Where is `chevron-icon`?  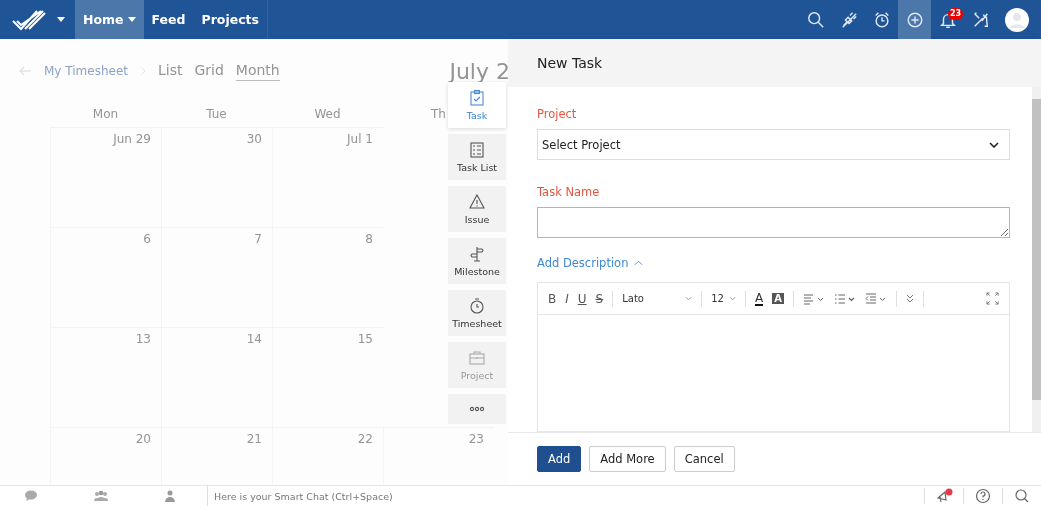 chevron-icon is located at coordinates (639, 263).